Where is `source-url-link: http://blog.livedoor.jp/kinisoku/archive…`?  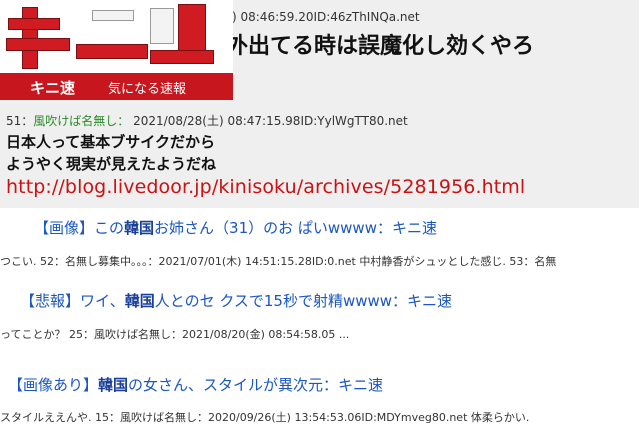 source-url-link: http://blog.livedoor.jp/kinisoku/archive… is located at coordinates (265, 187).